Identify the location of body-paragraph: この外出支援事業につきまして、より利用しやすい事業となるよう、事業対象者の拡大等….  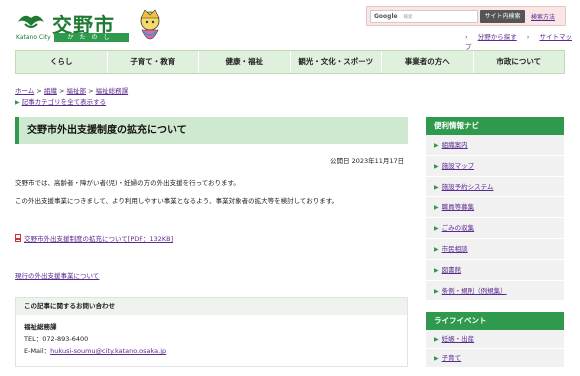
(177, 201).